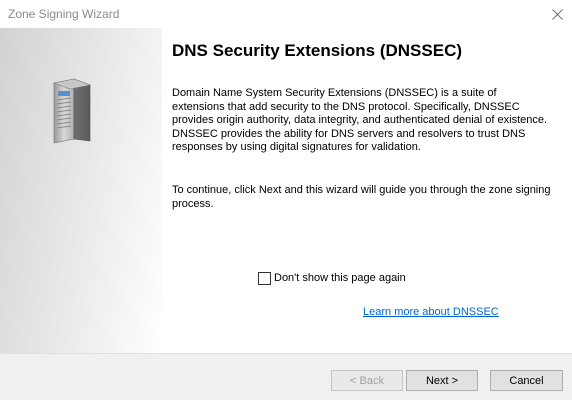 This screenshot has width=572, height=400. I want to click on dont-show-again-checkbox: Don't show this page again, so click(332, 278).